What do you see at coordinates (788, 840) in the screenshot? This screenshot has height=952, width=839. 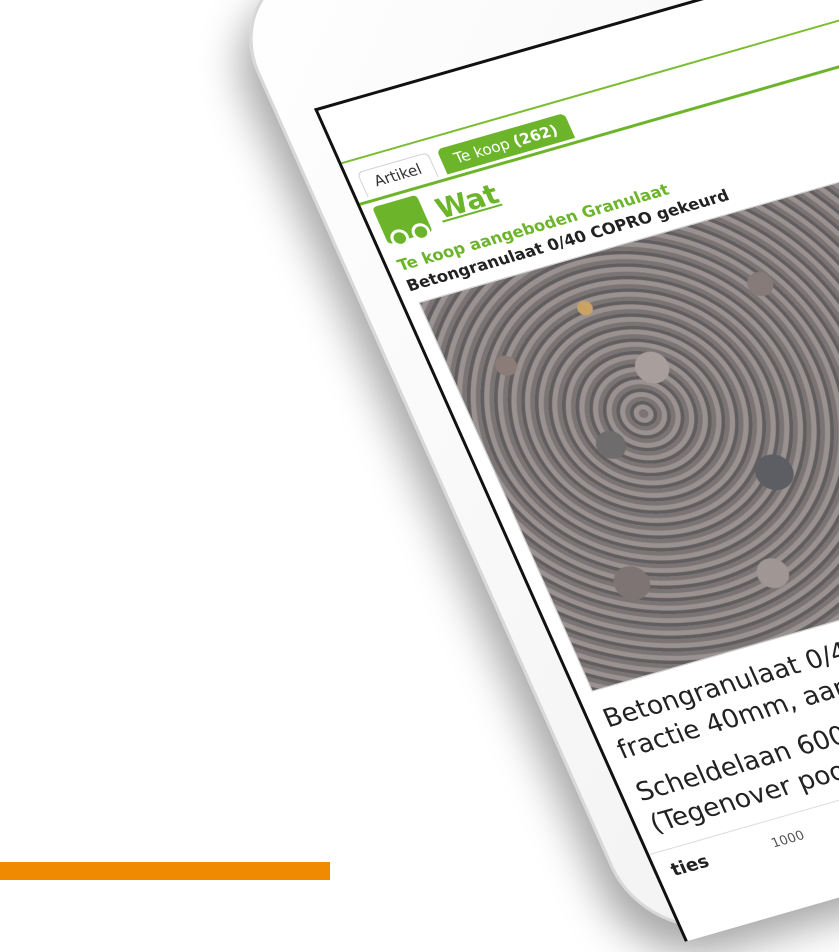 I see `quantity-value: 1000` at bounding box center [788, 840].